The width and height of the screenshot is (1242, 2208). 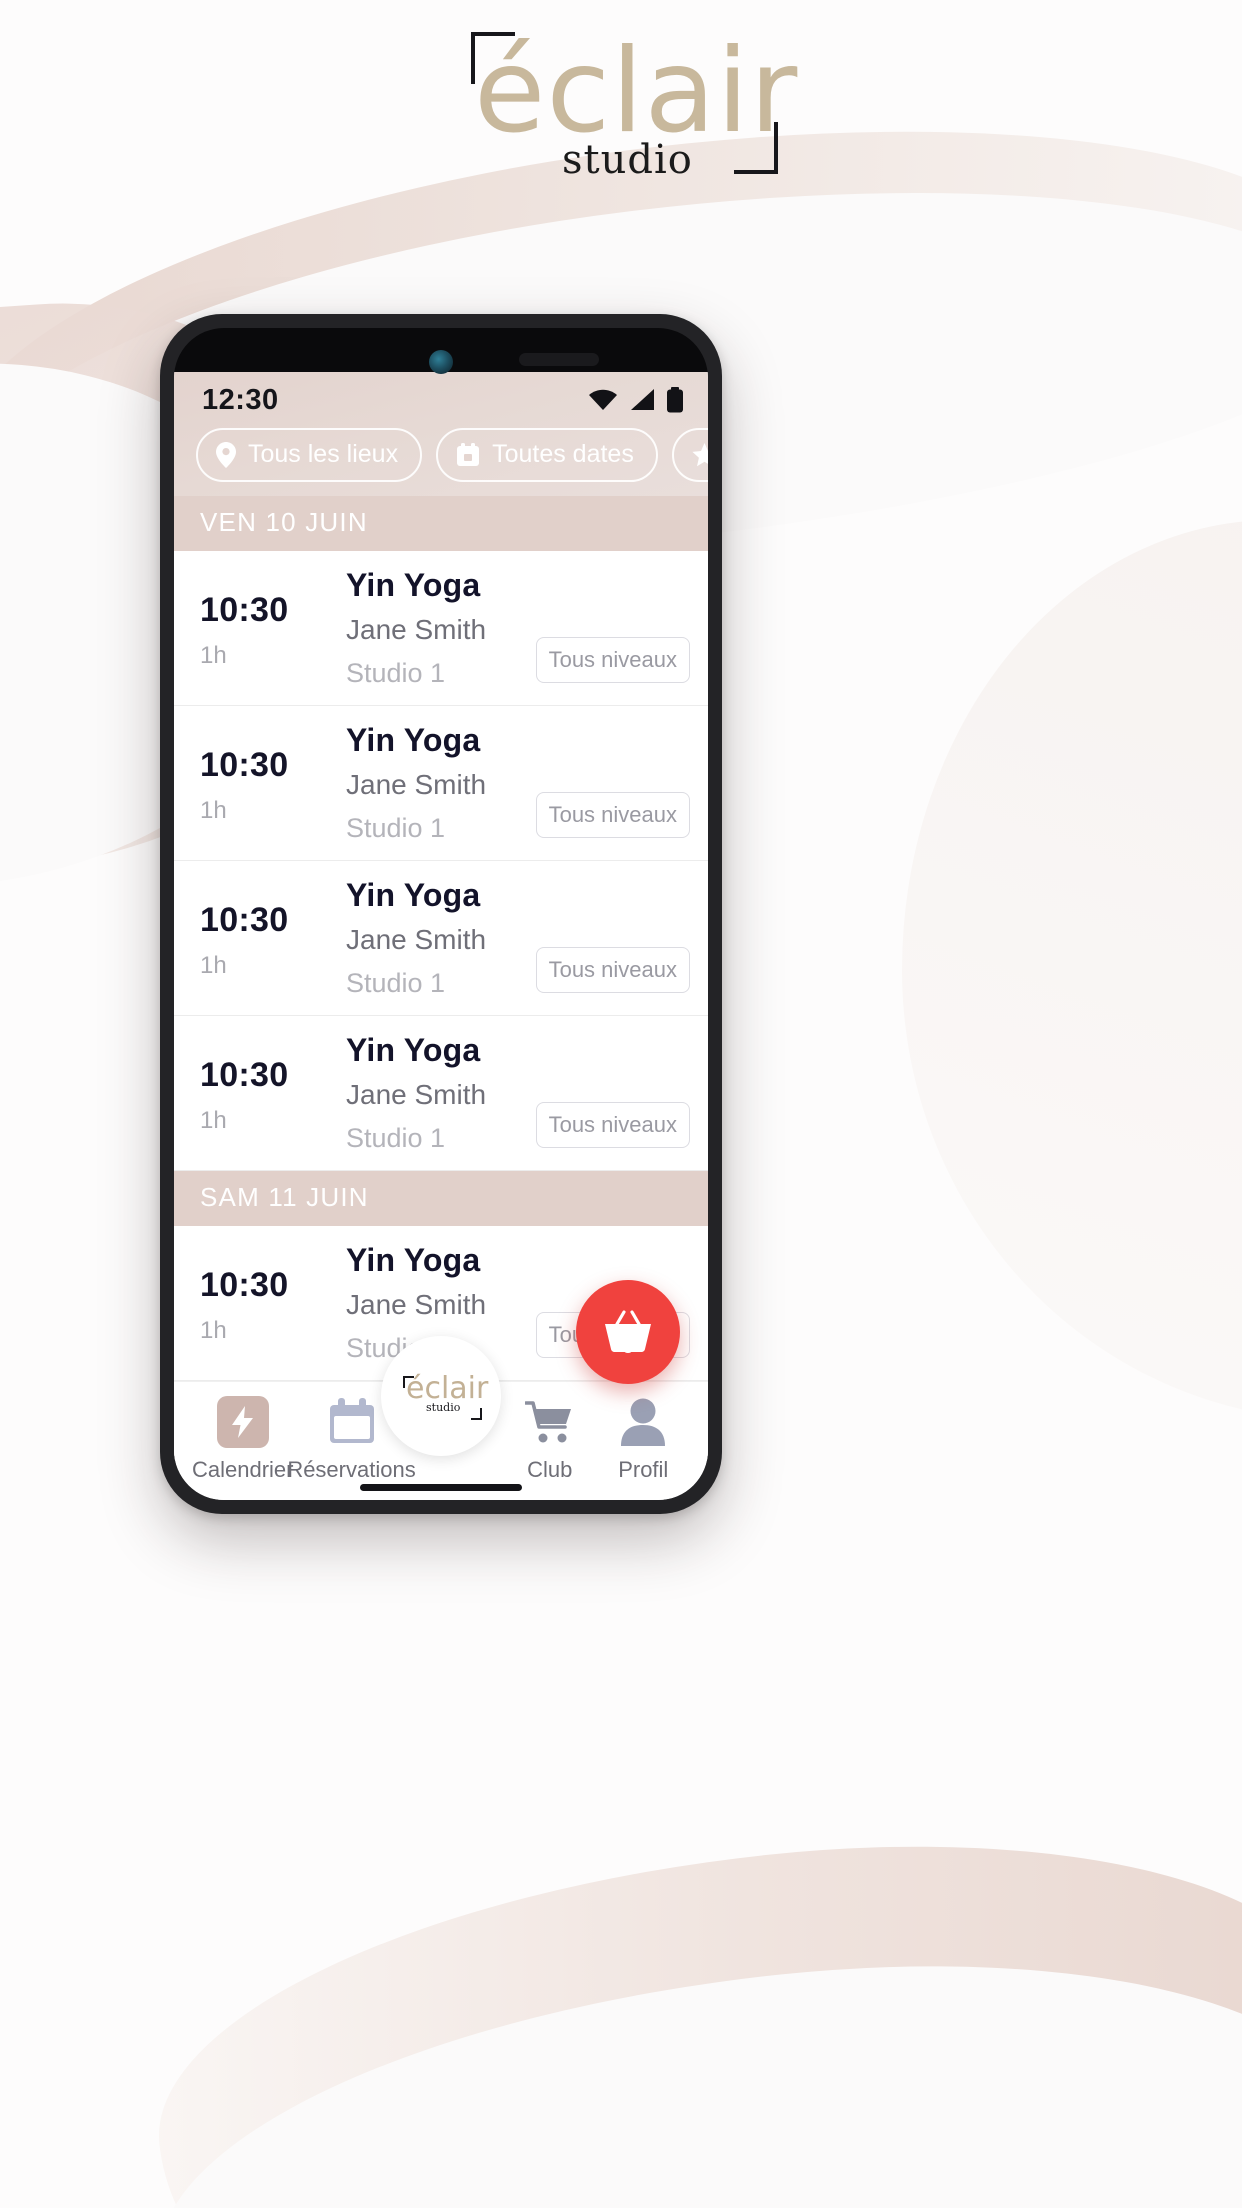 I want to click on filter-chip-location: Tous les lieux, so click(x=309, y=455).